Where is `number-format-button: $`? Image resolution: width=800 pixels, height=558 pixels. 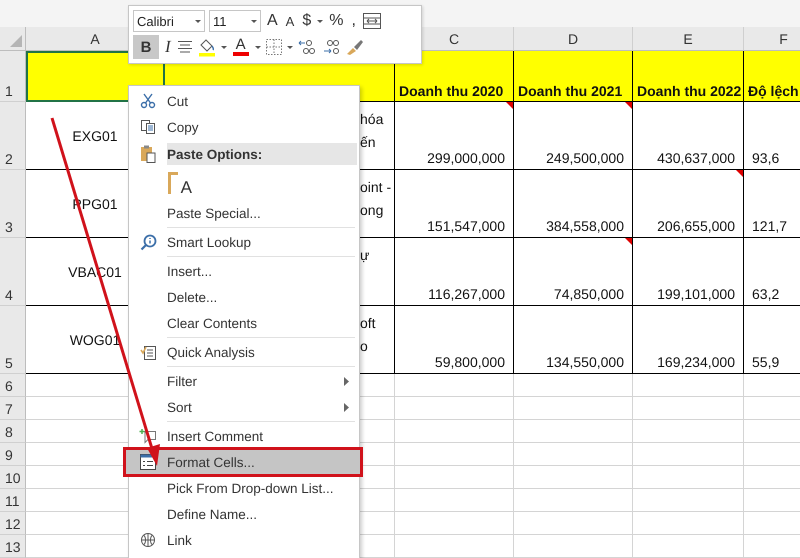
number-format-button: $ is located at coordinates (307, 21).